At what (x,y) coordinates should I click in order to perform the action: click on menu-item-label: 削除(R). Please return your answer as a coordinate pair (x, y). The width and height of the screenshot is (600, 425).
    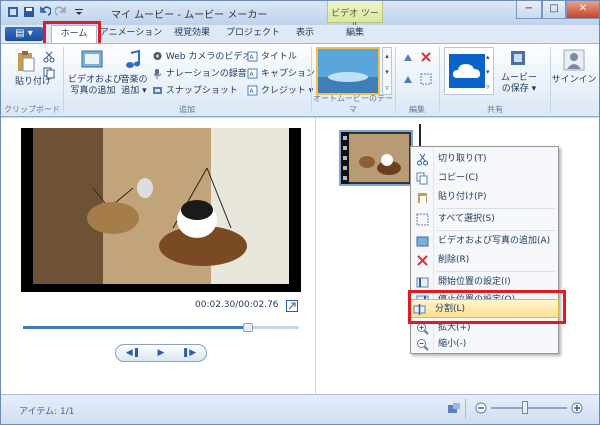
    Looking at the image, I should click on (454, 260).